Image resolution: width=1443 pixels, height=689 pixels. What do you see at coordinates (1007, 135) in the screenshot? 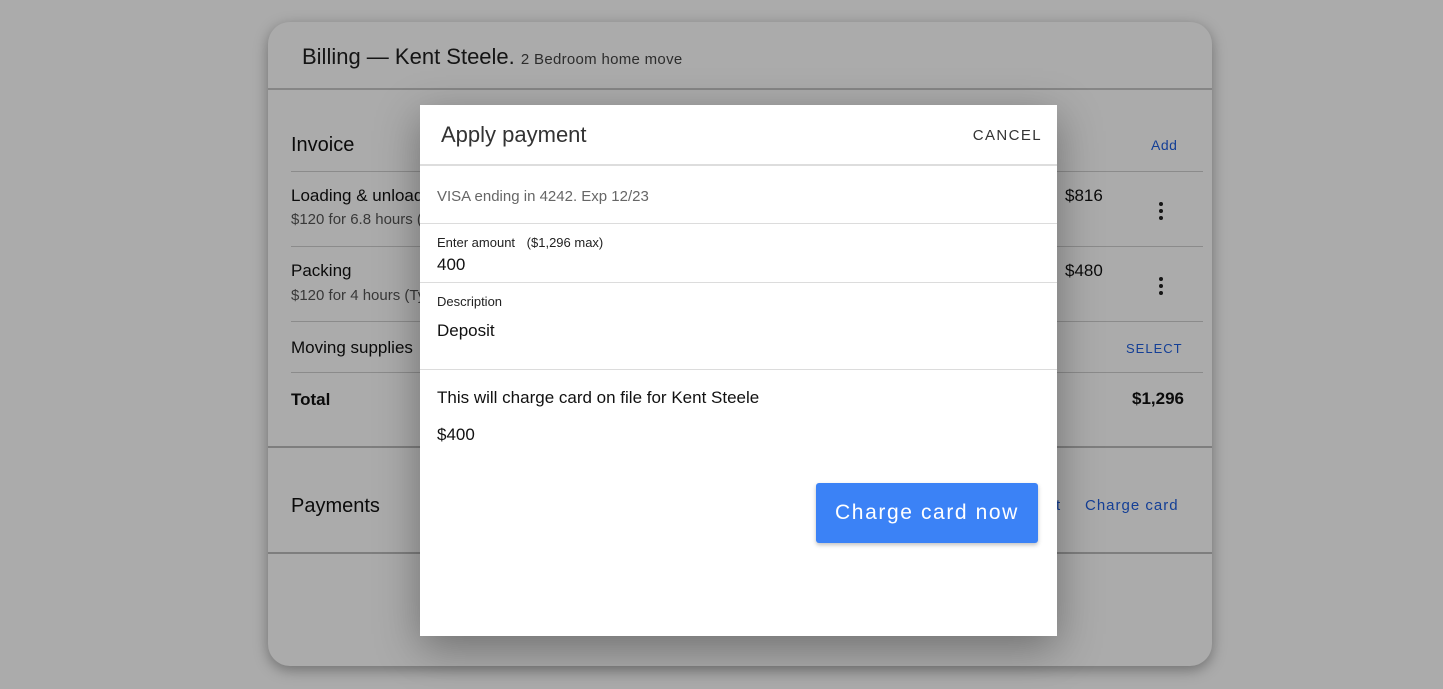
I see `cancel-button: CANCEL` at bounding box center [1007, 135].